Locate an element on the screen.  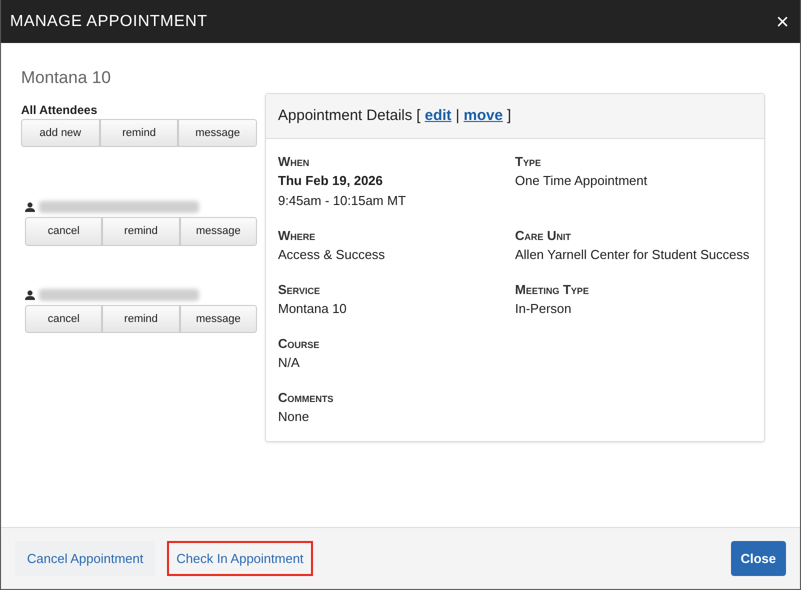
bracket: [ is located at coordinates (418, 115).